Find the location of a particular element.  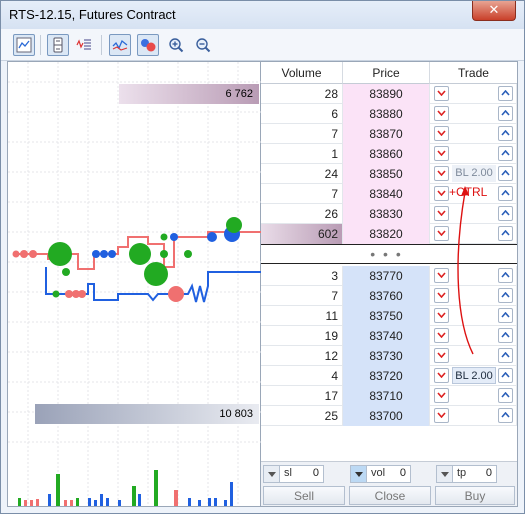

stop-loss-field: sl 0 is located at coordinates (293, 474).